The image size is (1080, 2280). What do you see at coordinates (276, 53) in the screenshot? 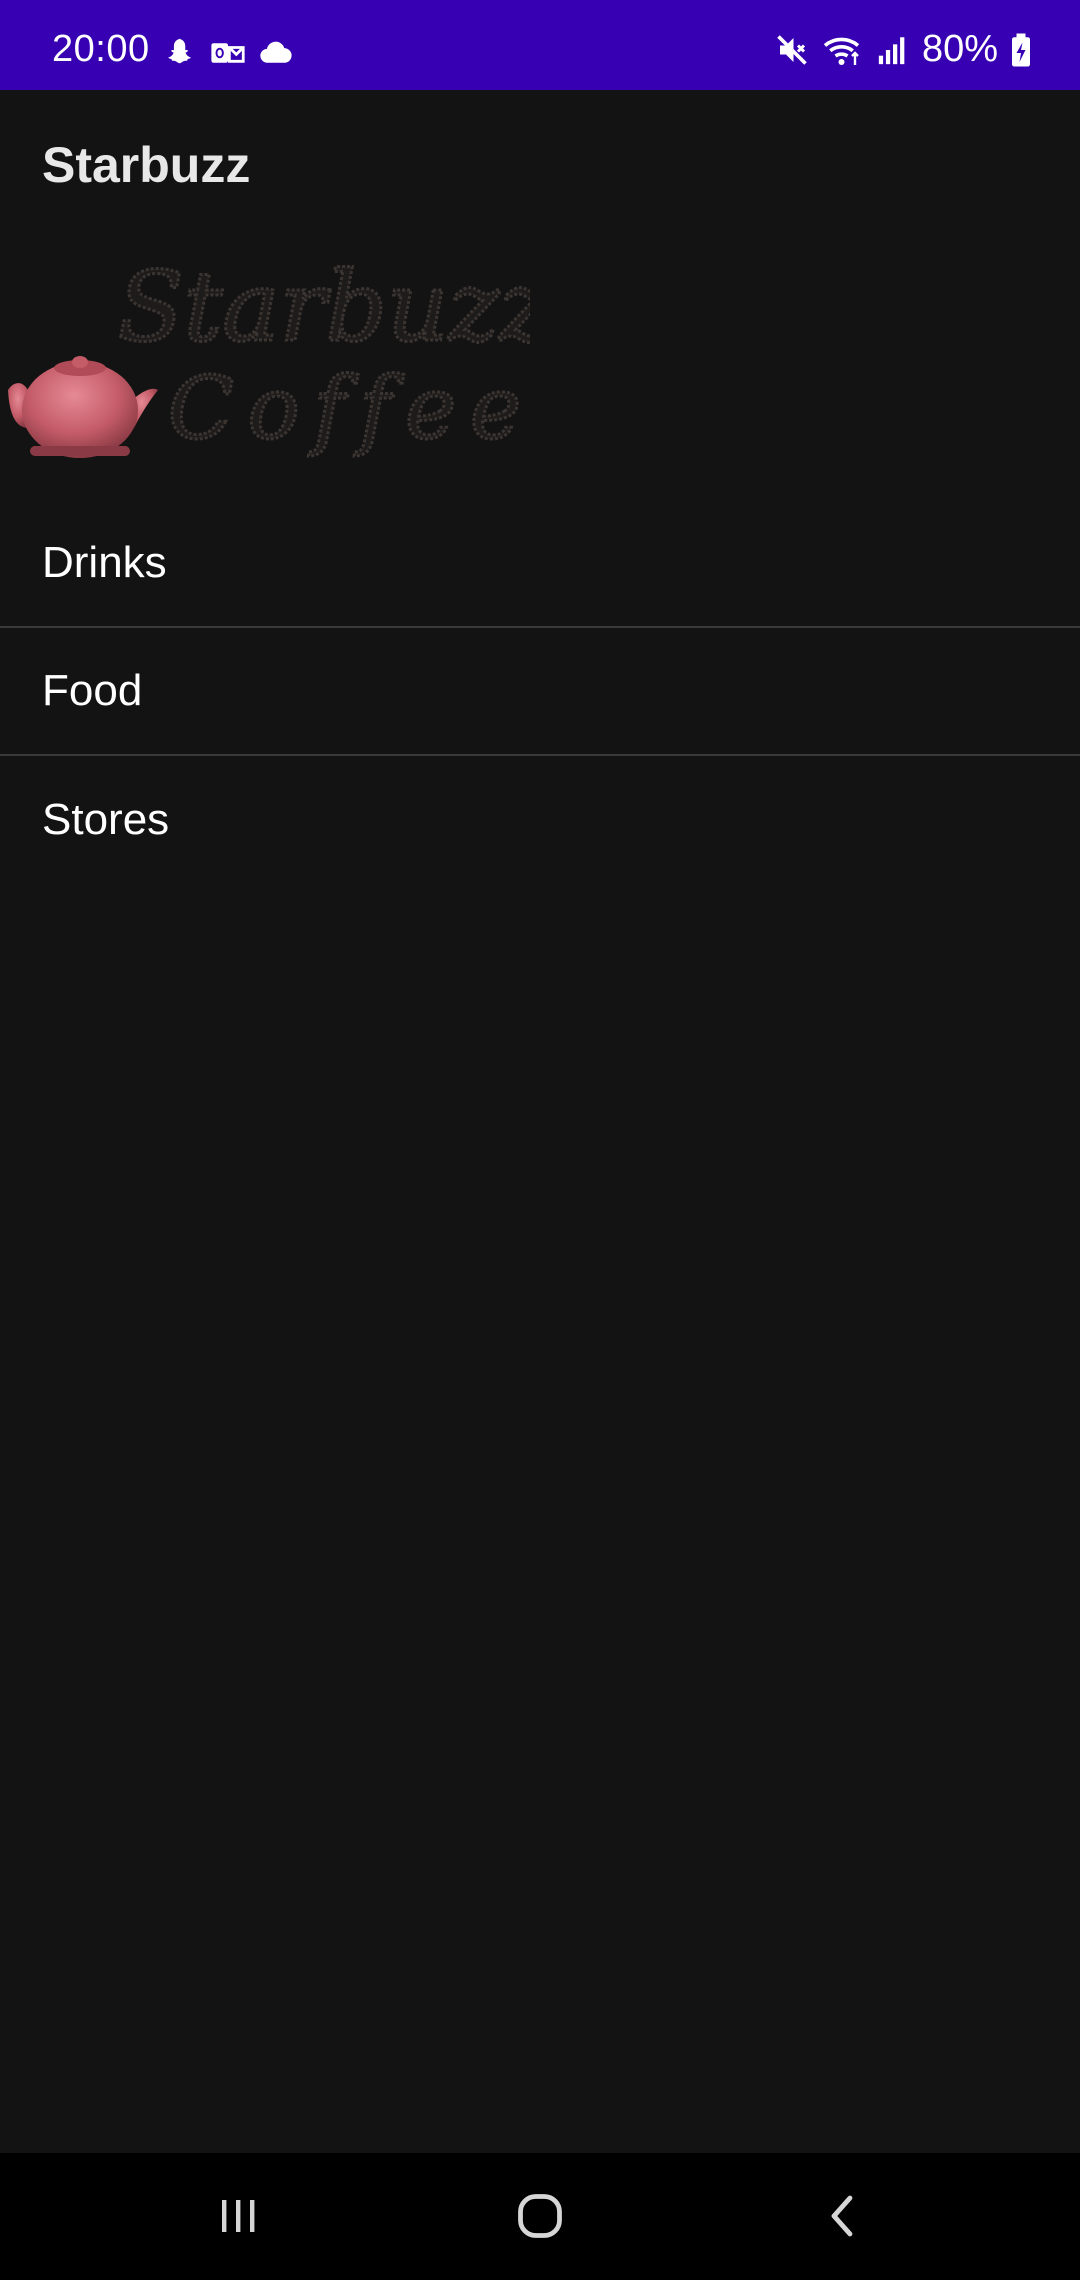
I see `cloud-icon` at bounding box center [276, 53].